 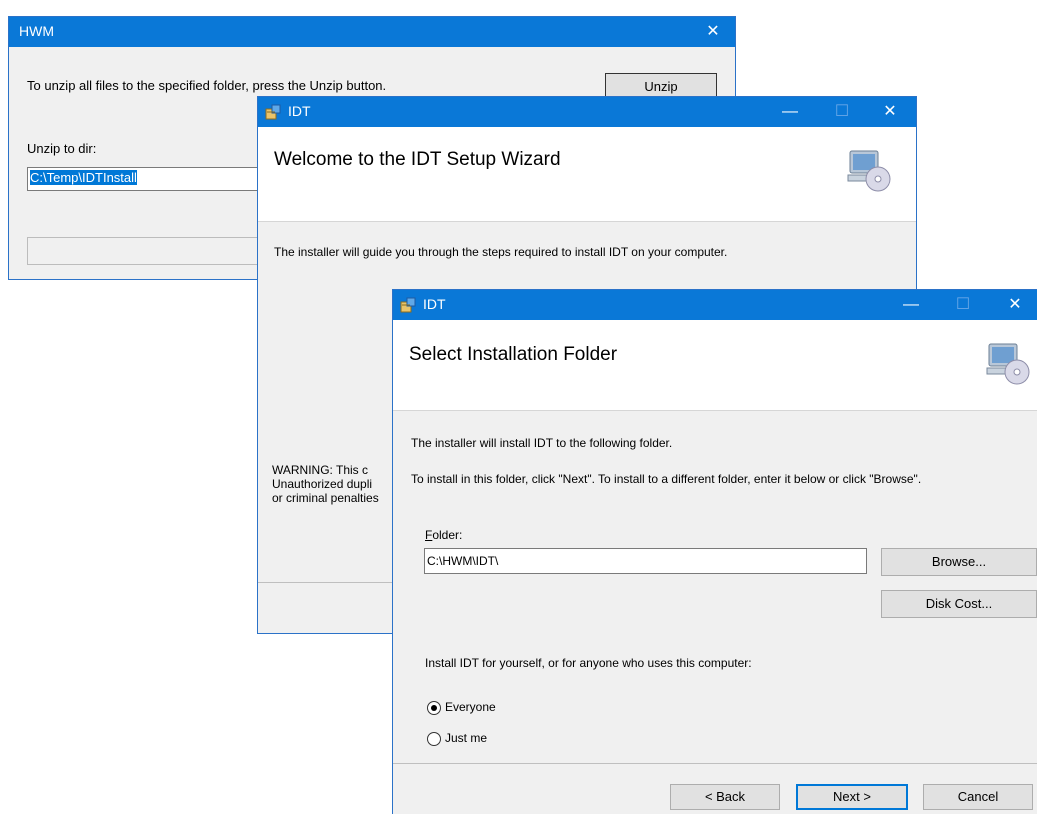 What do you see at coordinates (299, 111) in the screenshot?
I see `welcome-title: IDT` at bounding box center [299, 111].